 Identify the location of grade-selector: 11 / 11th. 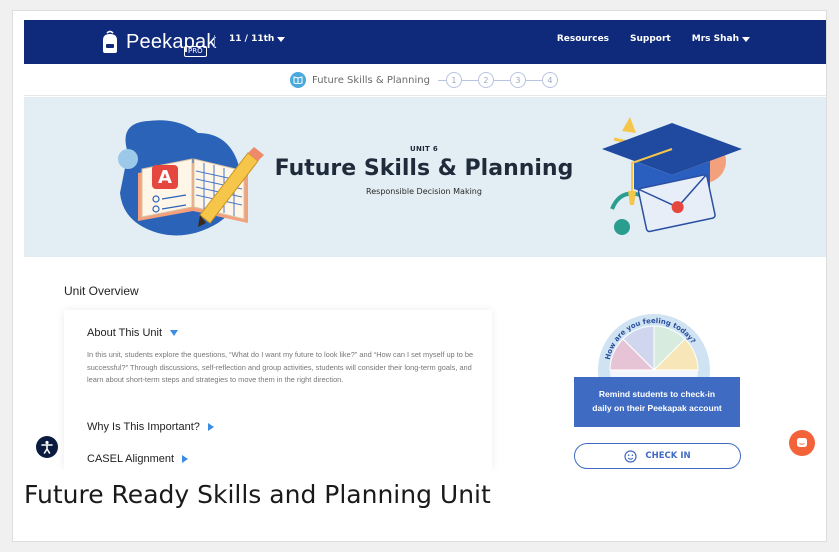
(257, 39).